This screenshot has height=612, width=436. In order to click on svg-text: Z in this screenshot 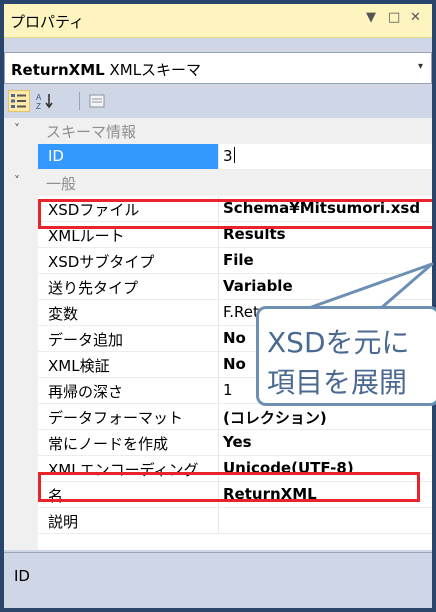, I will do `click(38, 106)`.